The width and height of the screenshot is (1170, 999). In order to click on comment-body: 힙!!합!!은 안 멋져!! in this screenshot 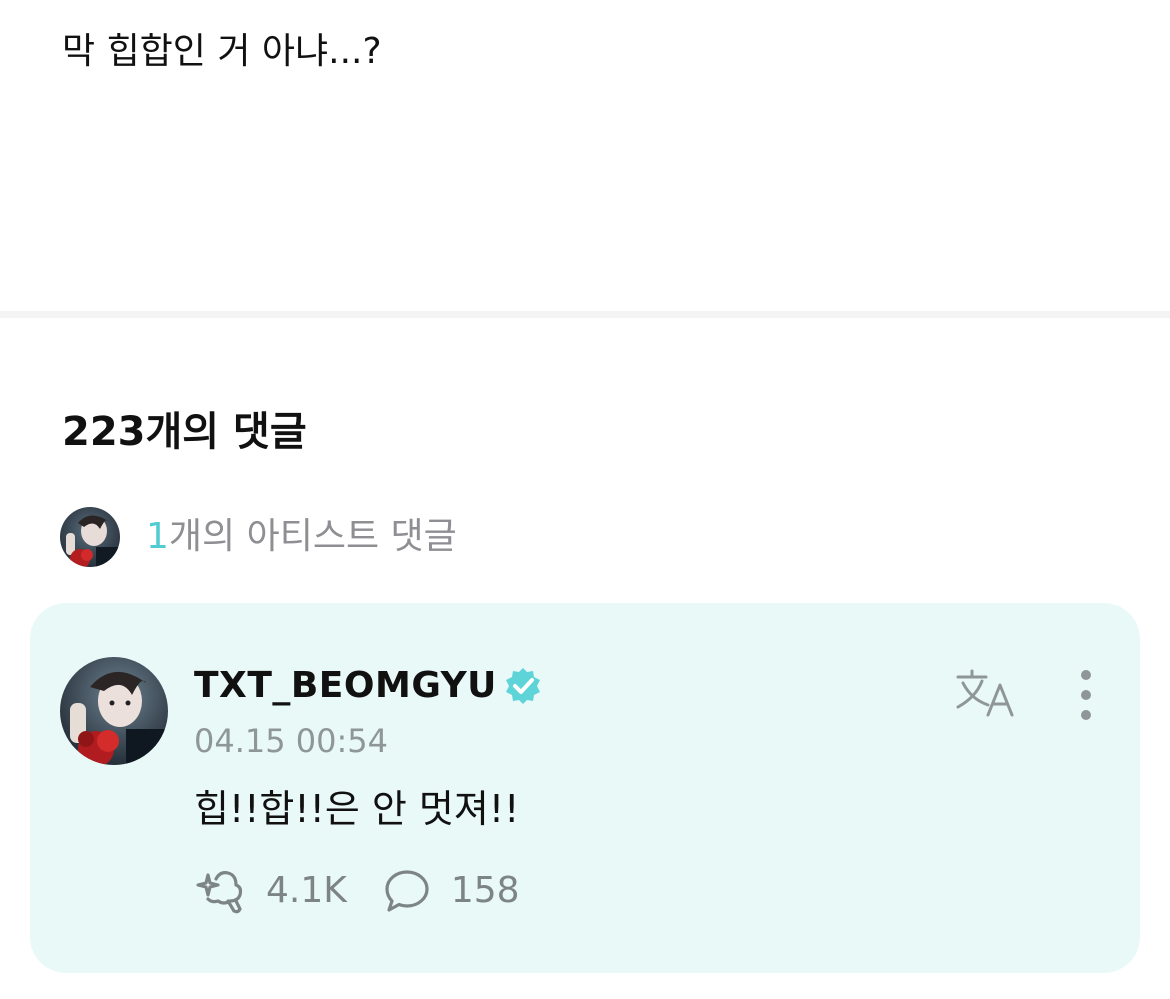, I will do `click(357, 809)`.